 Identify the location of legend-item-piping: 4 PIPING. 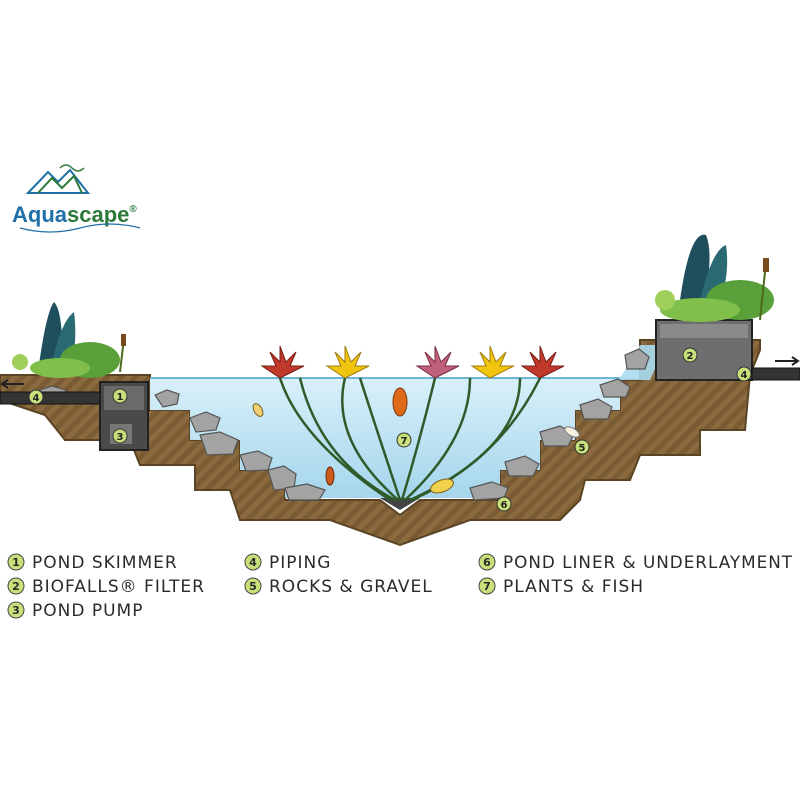
(287, 563).